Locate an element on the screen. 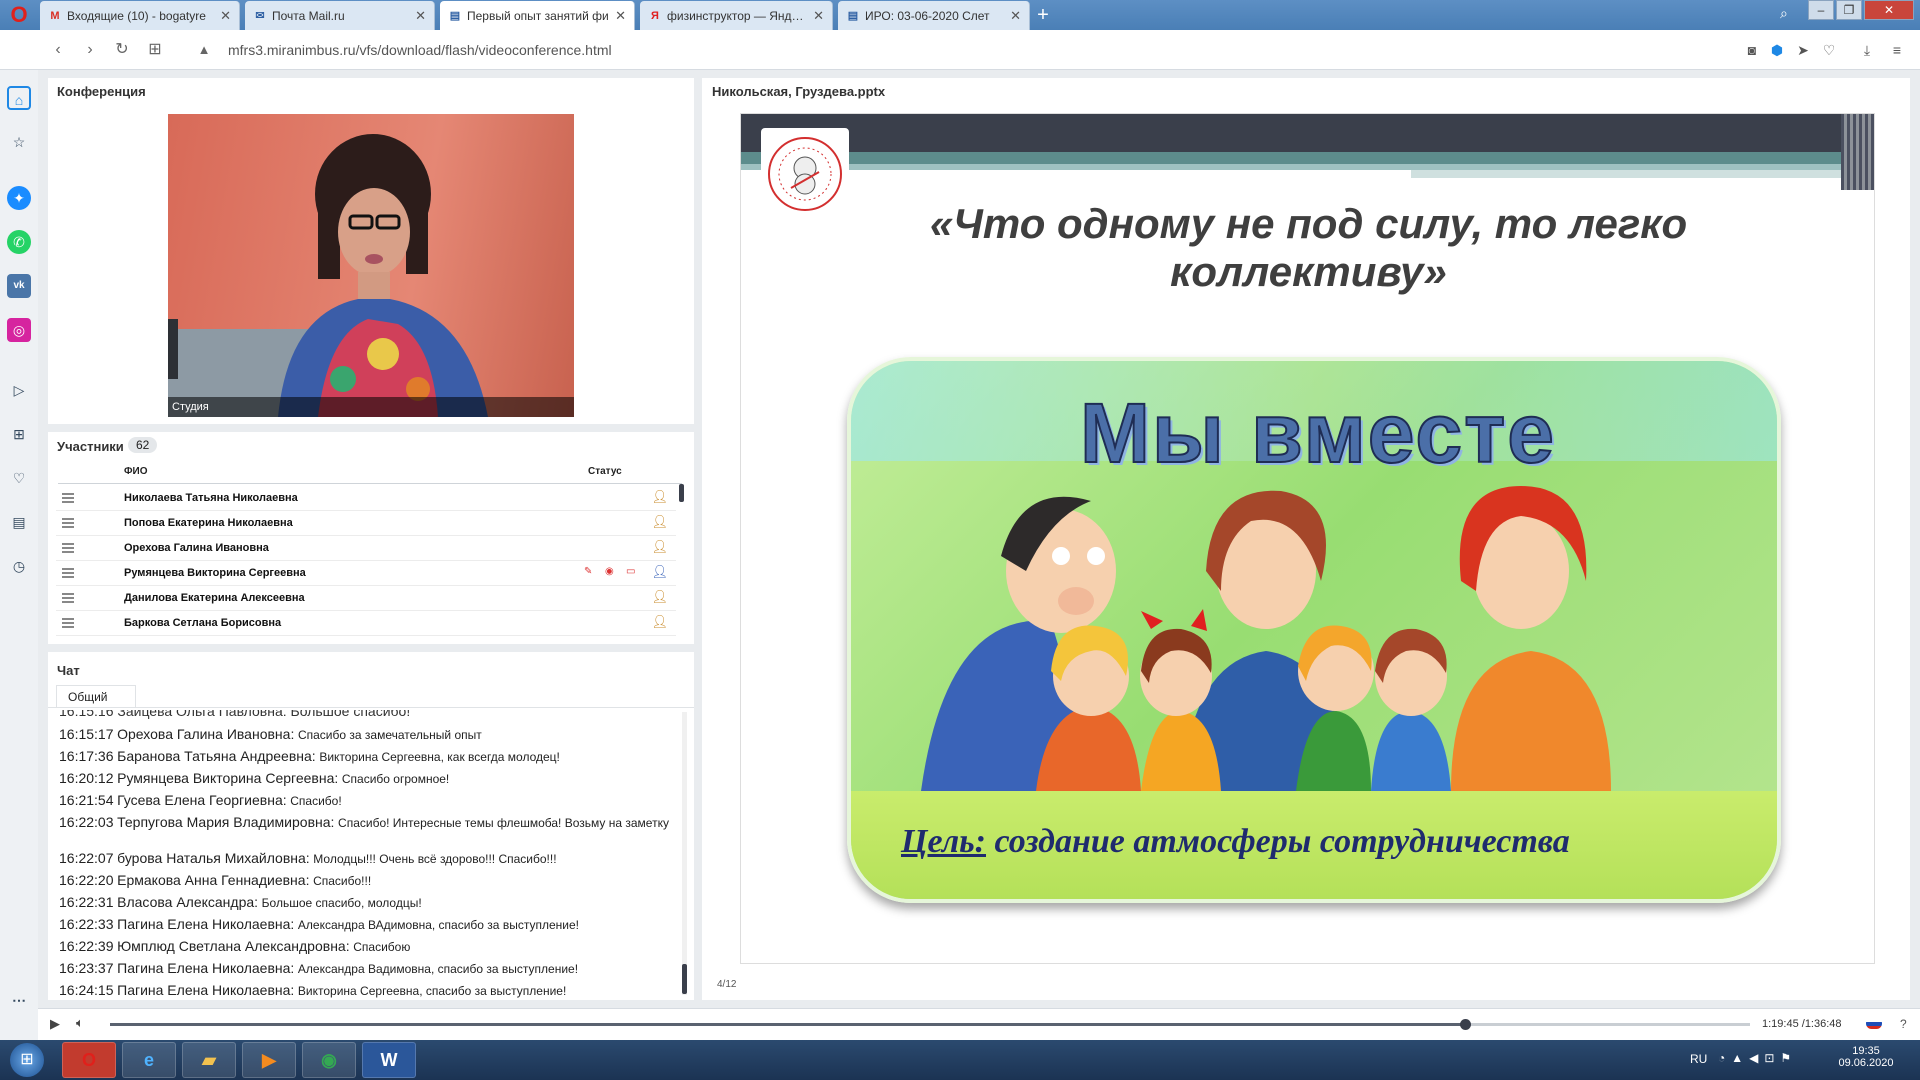 Image resolution: width=1920 pixels, height=1080 pixels. opera-sidebar: ⌂ ☆ ✦ ✆ vk ◎ ▷ ⊞ ♡ ▤ ◷ ⋯ is located at coordinates (19, 555).